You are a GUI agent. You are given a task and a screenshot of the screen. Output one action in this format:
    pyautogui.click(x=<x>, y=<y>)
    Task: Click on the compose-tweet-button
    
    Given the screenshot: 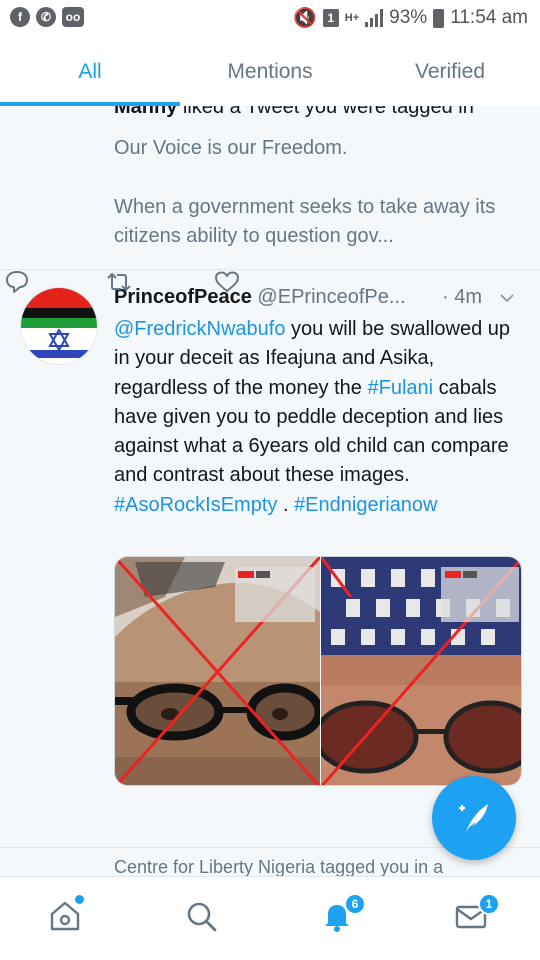 What is the action you would take?
    pyautogui.click(x=474, y=818)
    